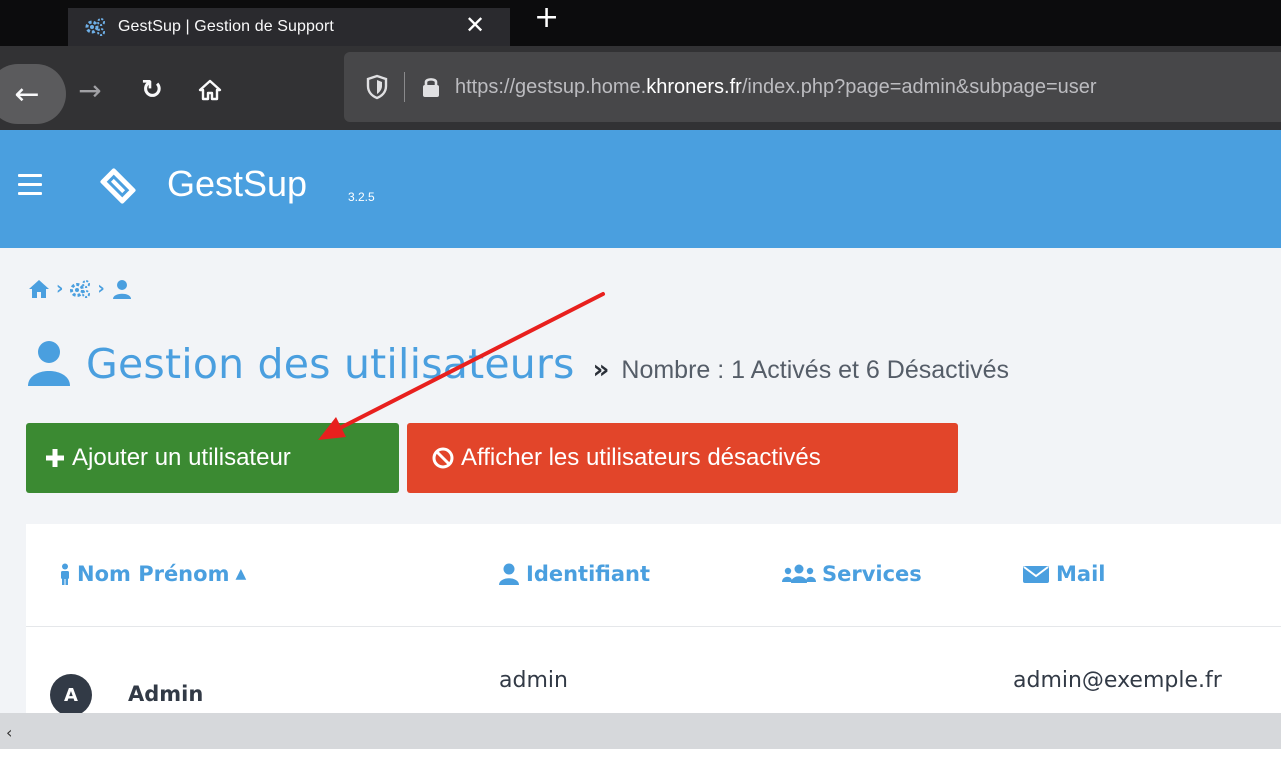  What do you see at coordinates (546, 18) in the screenshot?
I see `new-tab-icon: +` at bounding box center [546, 18].